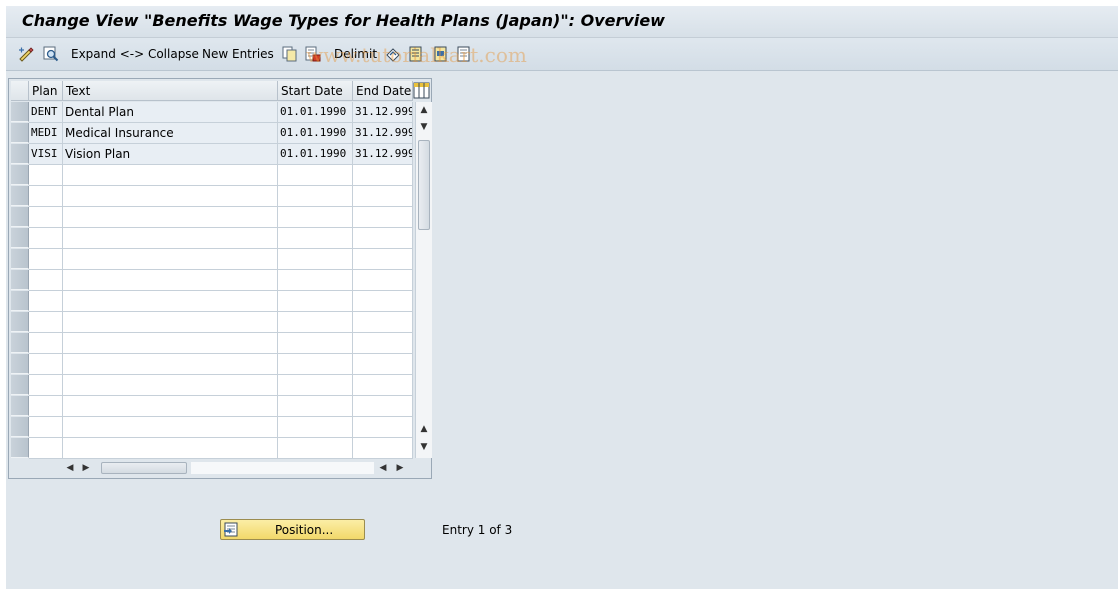 The width and height of the screenshot is (1118, 589). What do you see at coordinates (70, 468) in the screenshot?
I see `scroll-left-icon: ◀` at bounding box center [70, 468].